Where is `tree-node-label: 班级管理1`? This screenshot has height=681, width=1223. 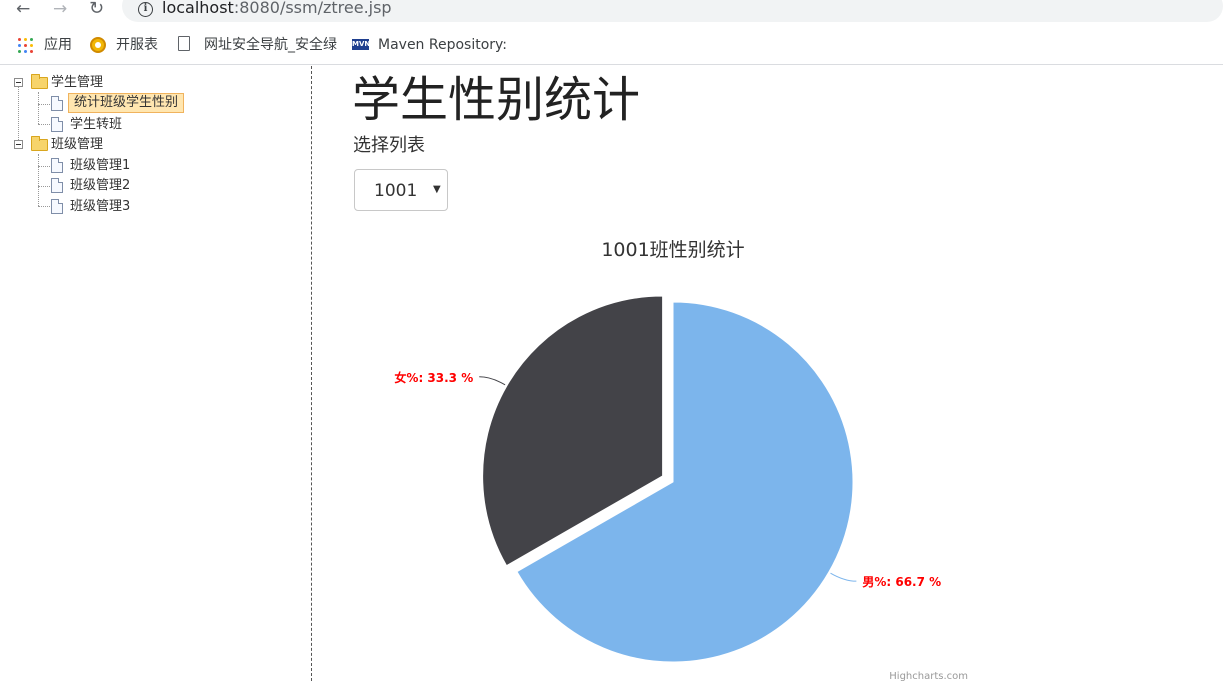
tree-node-label: 班级管理1 is located at coordinates (100, 166).